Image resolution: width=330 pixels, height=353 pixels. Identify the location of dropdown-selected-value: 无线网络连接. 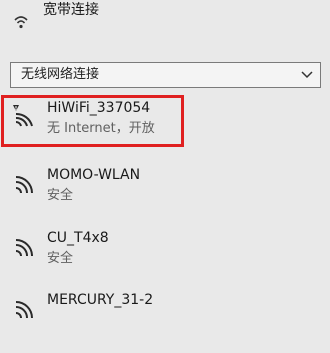
(60, 74).